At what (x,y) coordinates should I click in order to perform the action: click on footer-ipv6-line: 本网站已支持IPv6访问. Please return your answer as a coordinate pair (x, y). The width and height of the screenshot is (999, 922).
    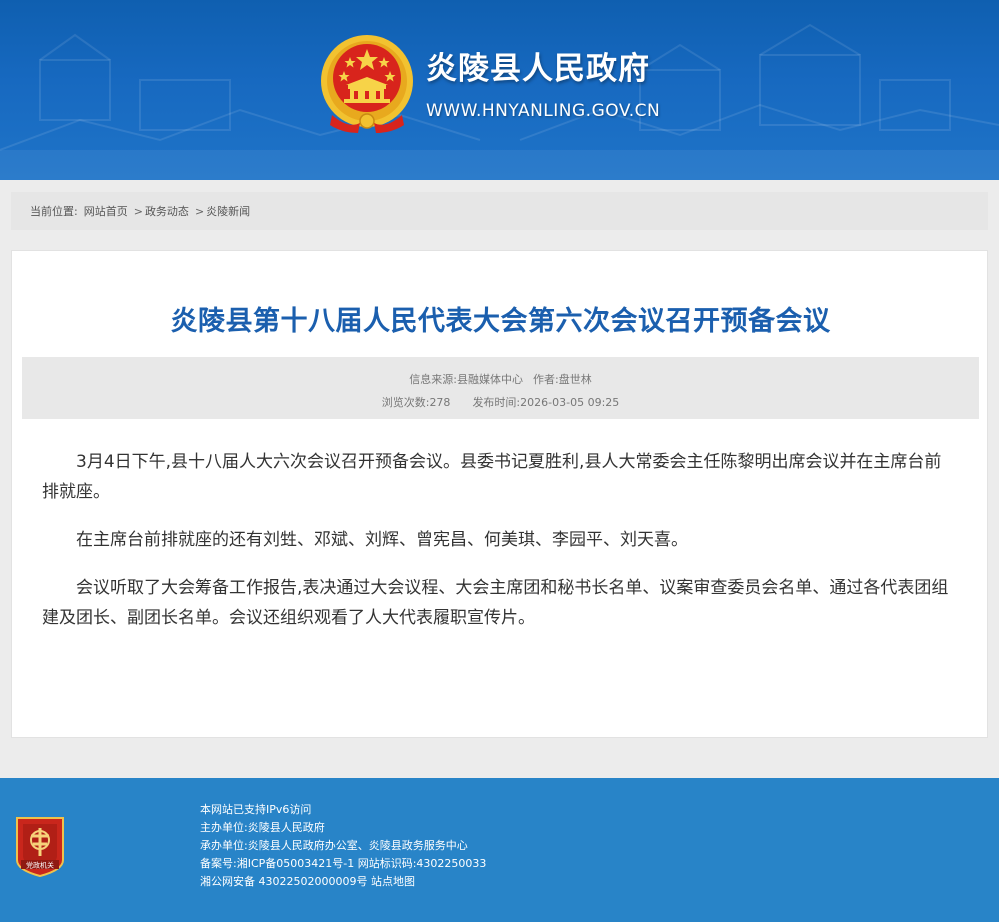
    Looking at the image, I should click on (256, 809).